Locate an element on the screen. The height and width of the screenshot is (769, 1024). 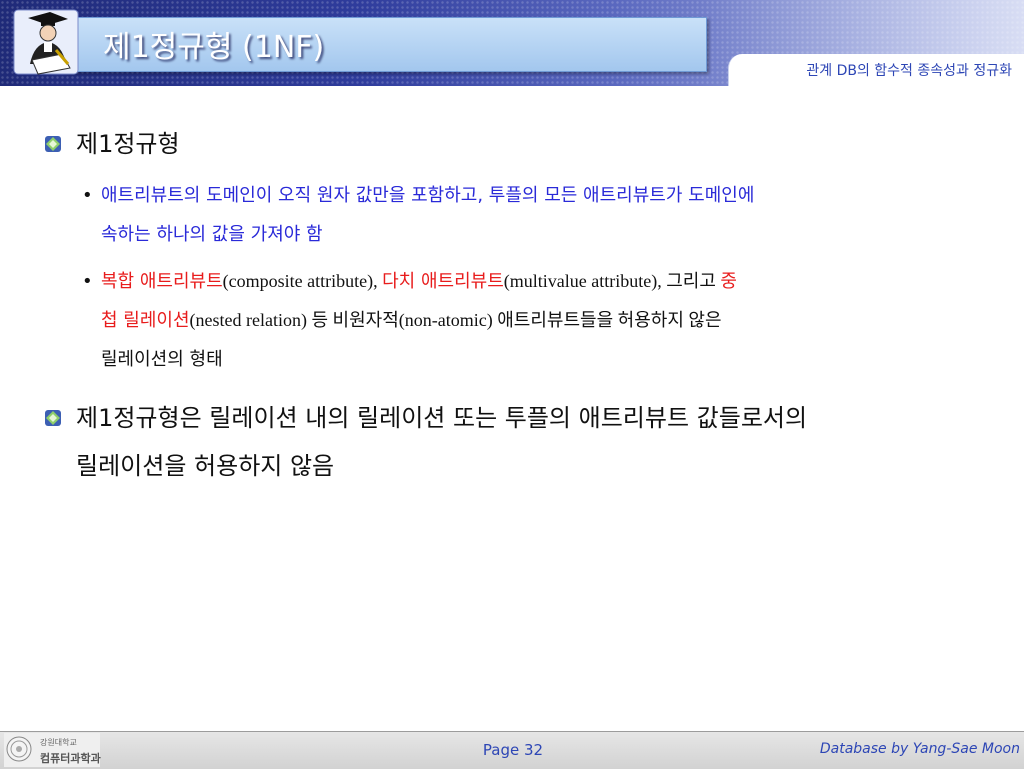
scholar-writing-icon is located at coordinates (46, 42).